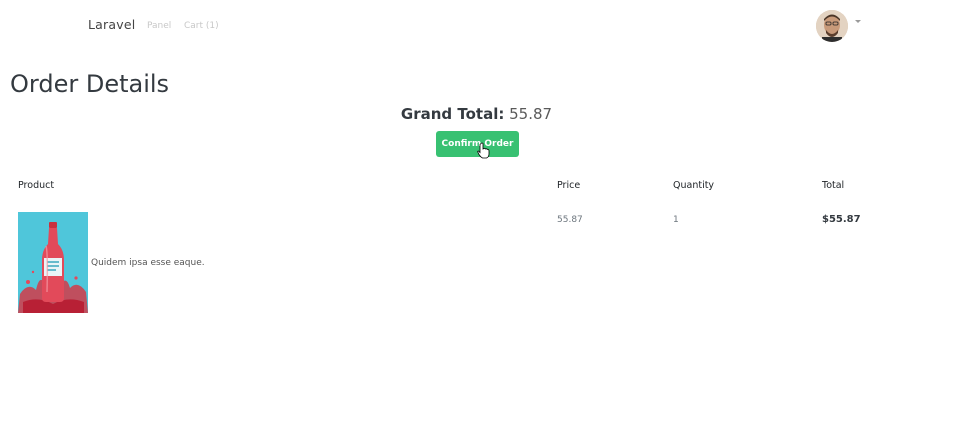  I want to click on navbar: Laravel Panel Cart (1), so click(476, 27).